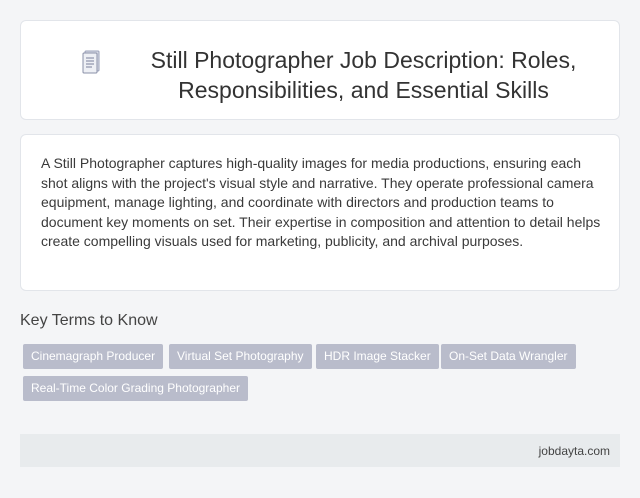 Image resolution: width=640 pixels, height=498 pixels. What do you see at coordinates (92, 62) in the screenshot?
I see `document-icon` at bounding box center [92, 62].